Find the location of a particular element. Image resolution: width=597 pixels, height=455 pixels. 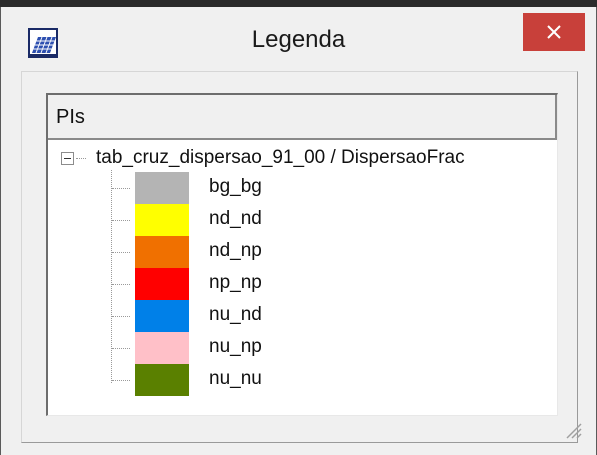

resize-grip-icon is located at coordinates (572, 429).